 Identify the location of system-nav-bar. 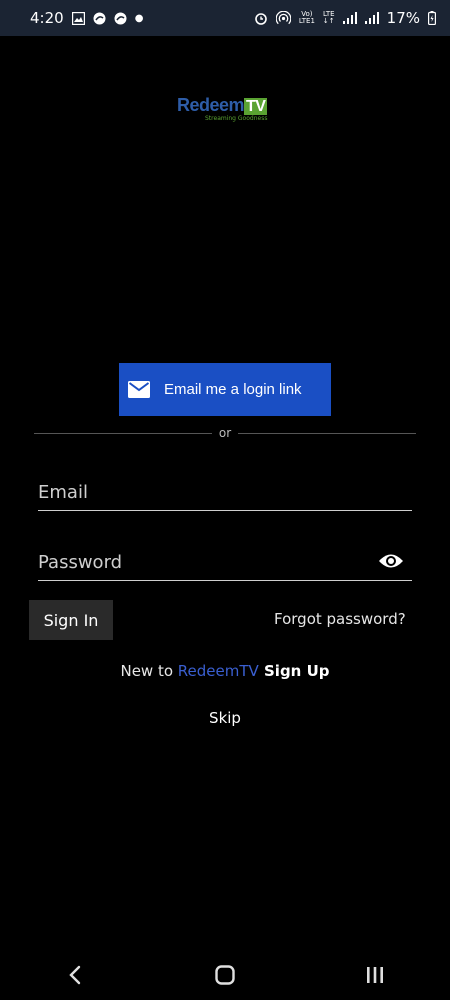
(225, 975).